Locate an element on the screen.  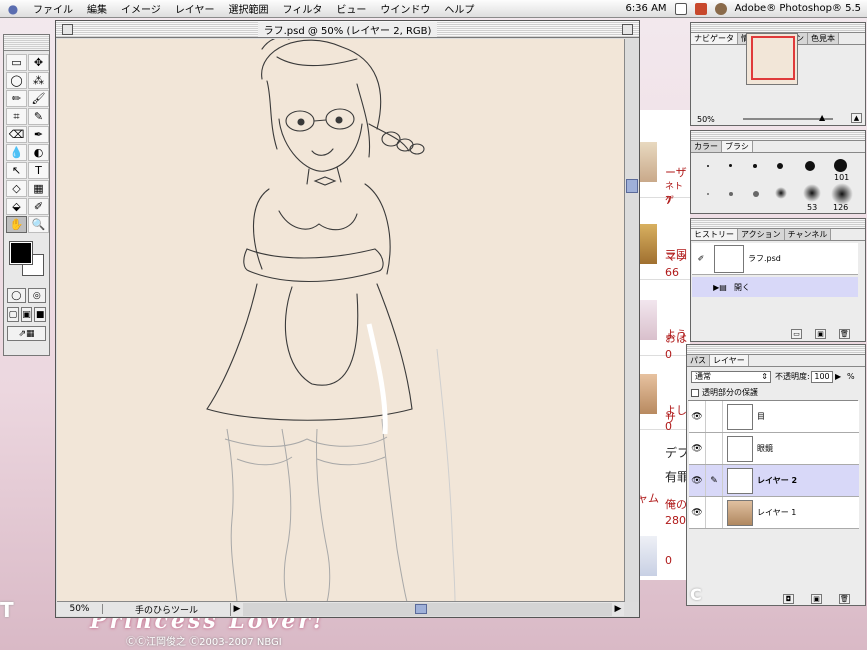
new-snapshot-icon: ▣ is located at coordinates (820, 334).